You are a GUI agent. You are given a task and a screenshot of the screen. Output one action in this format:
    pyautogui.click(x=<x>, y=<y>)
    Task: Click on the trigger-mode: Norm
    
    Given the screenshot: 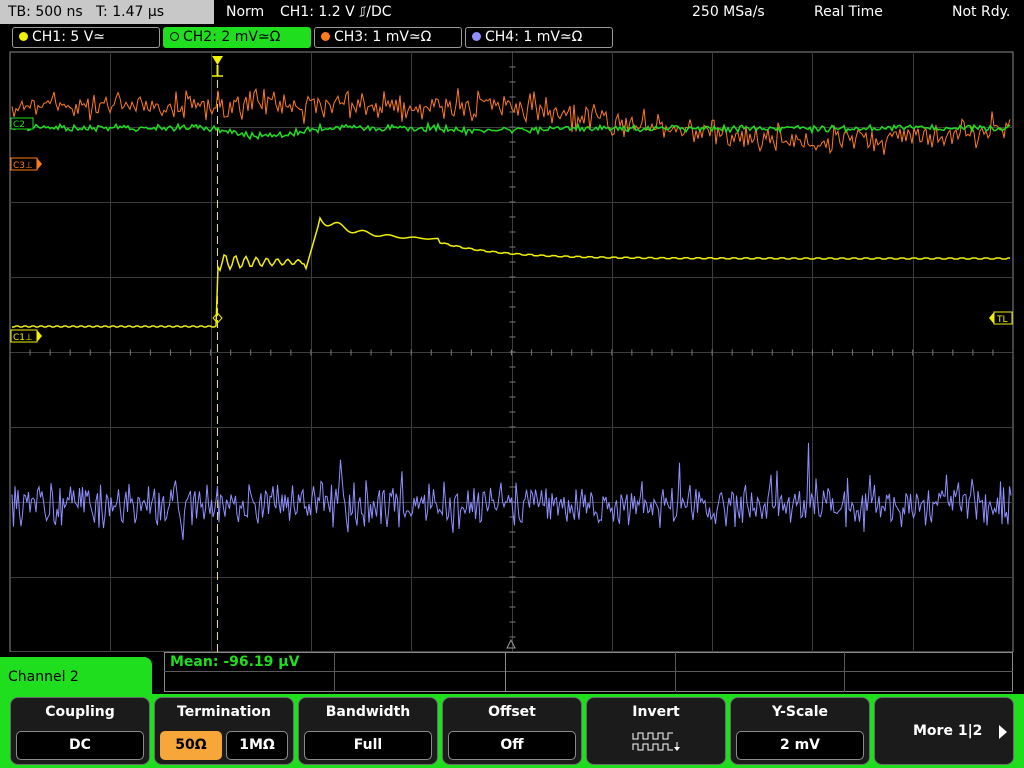 What is the action you would take?
    pyautogui.click(x=245, y=12)
    